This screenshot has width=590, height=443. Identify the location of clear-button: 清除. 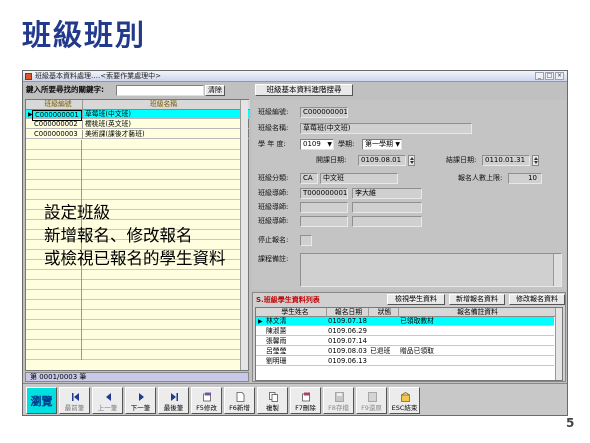
(215, 90).